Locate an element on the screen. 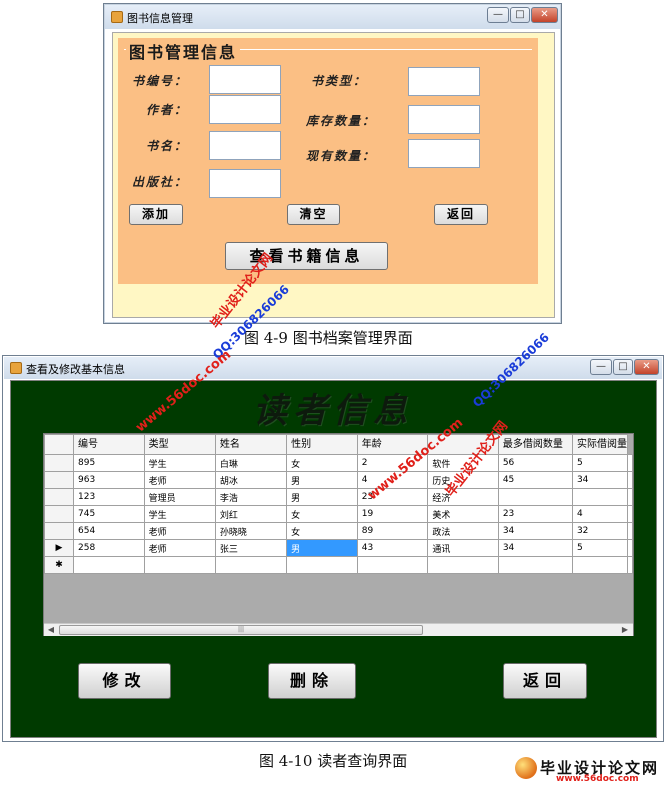 This screenshot has width=671, height=786. cell-actual-borrow: 4 is located at coordinates (600, 514).